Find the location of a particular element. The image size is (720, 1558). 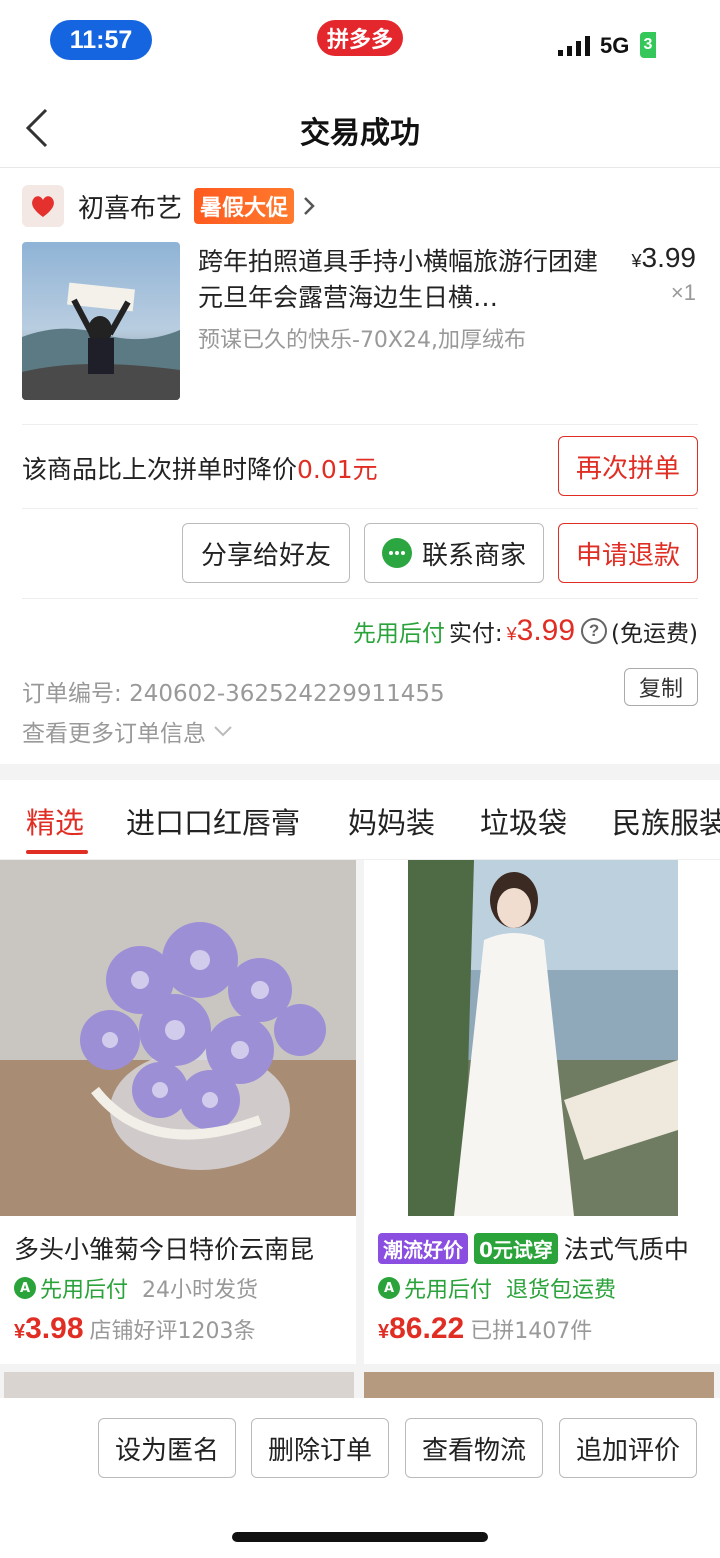

product-price-value: 3.98 is located at coordinates (54, 1328).